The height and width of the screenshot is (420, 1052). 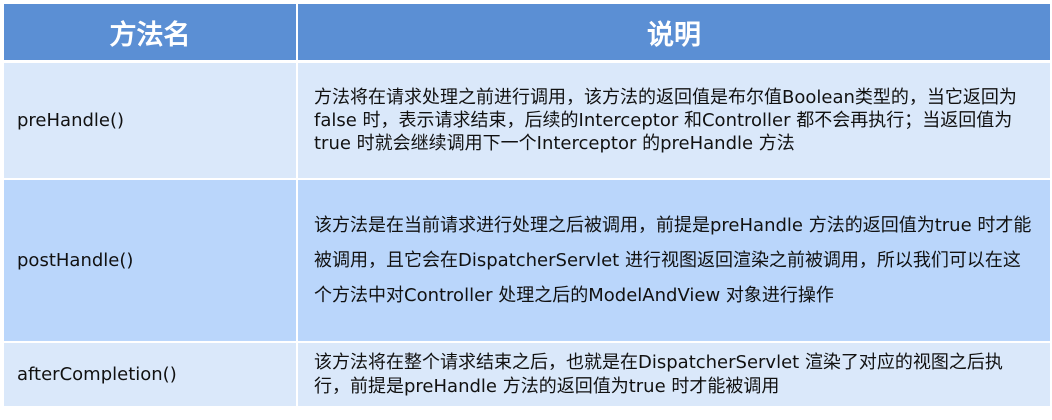 I want to click on header-description: 说明, so click(x=673, y=33).